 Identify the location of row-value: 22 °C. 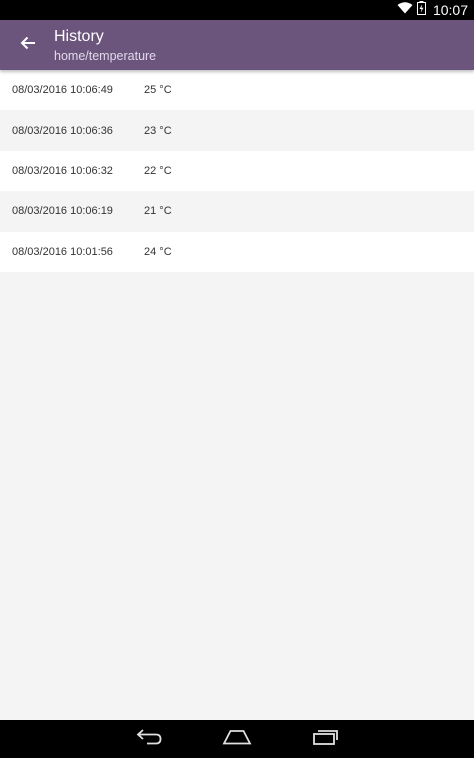
(158, 170).